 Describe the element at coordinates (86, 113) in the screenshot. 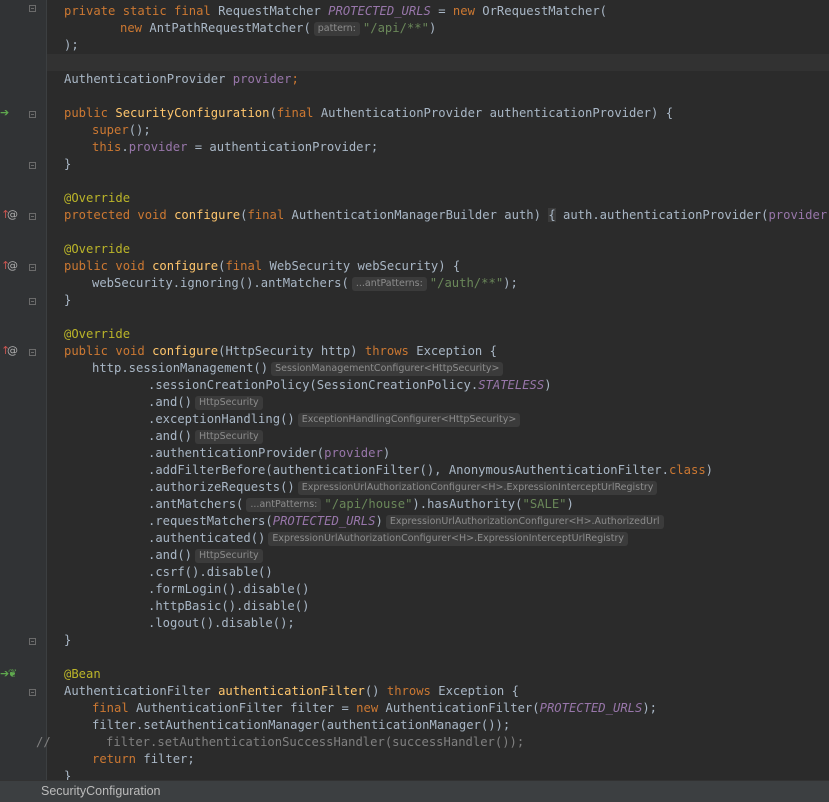

I see `keyword: public` at that location.